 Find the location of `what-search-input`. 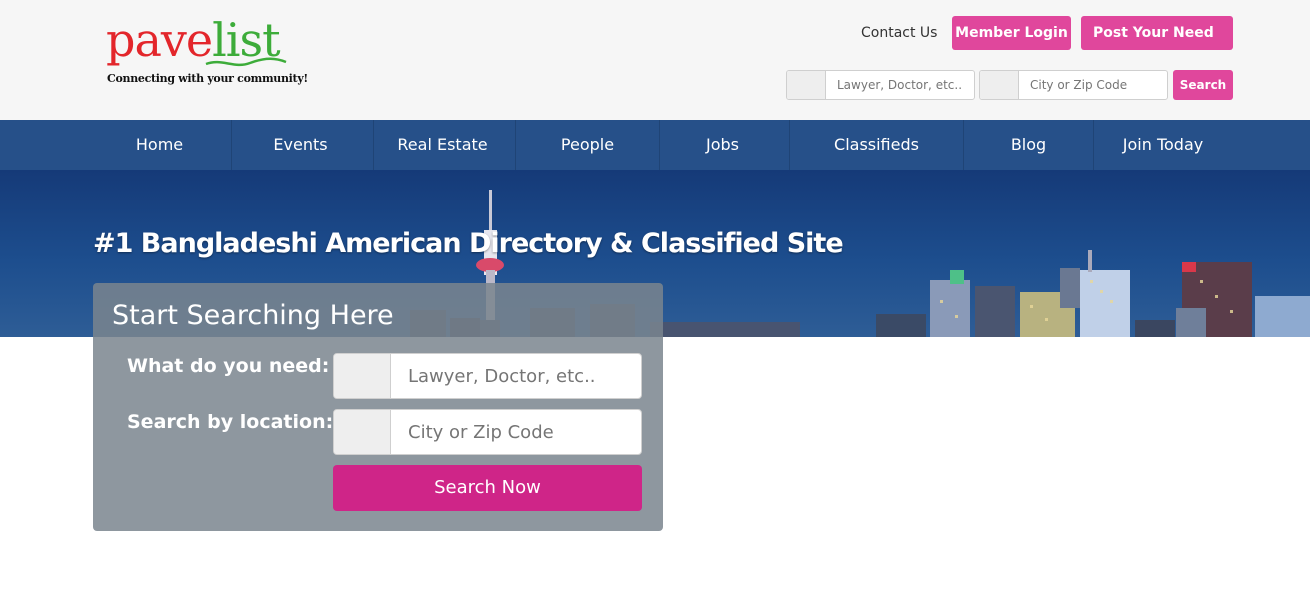

what-search-input is located at coordinates (516, 376).